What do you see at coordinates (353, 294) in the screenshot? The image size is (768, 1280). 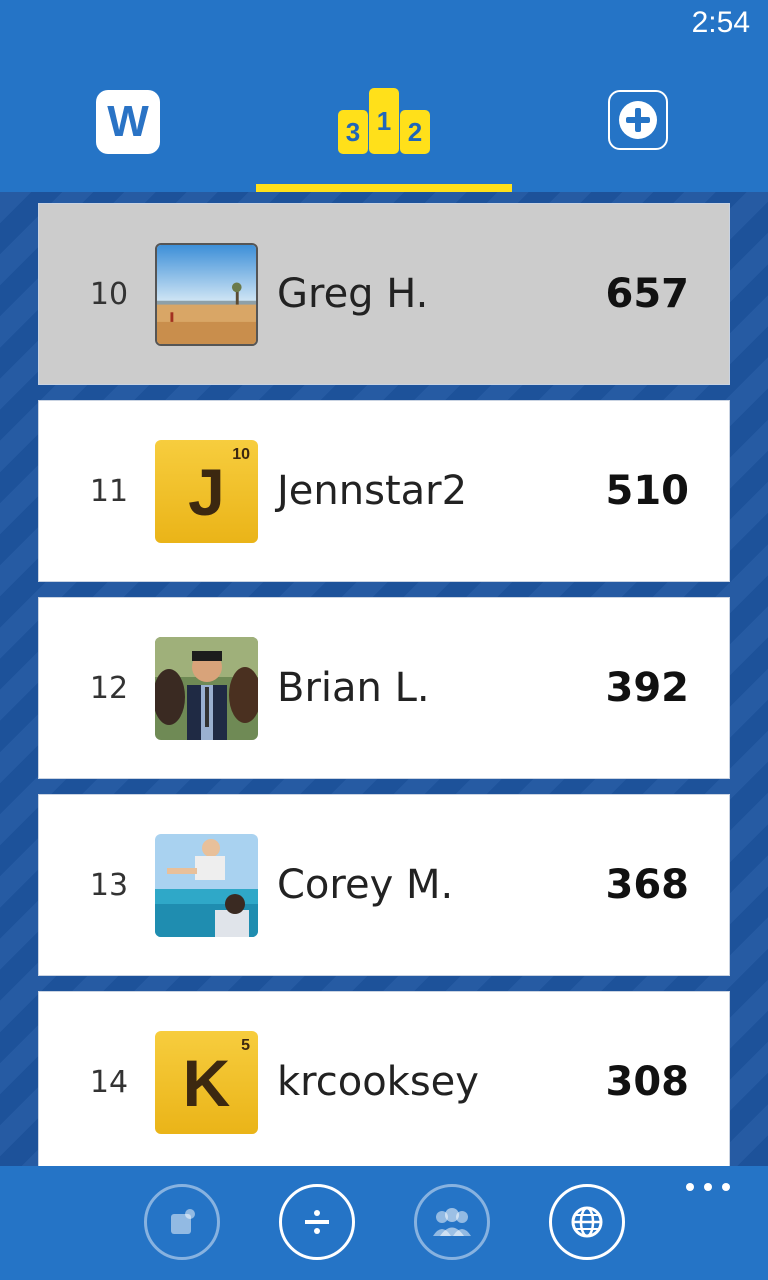 I see `player-name: Greg H.` at bounding box center [353, 294].